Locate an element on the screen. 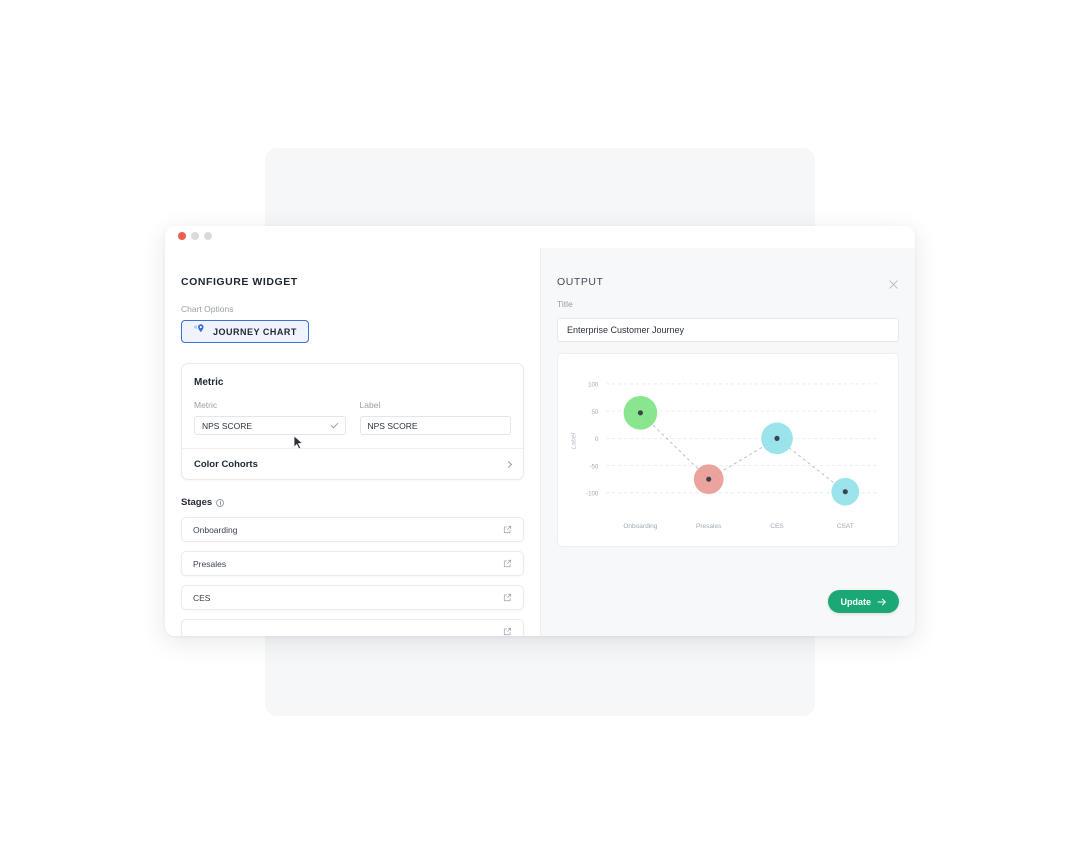  connector-line is located at coordinates (743, 452).